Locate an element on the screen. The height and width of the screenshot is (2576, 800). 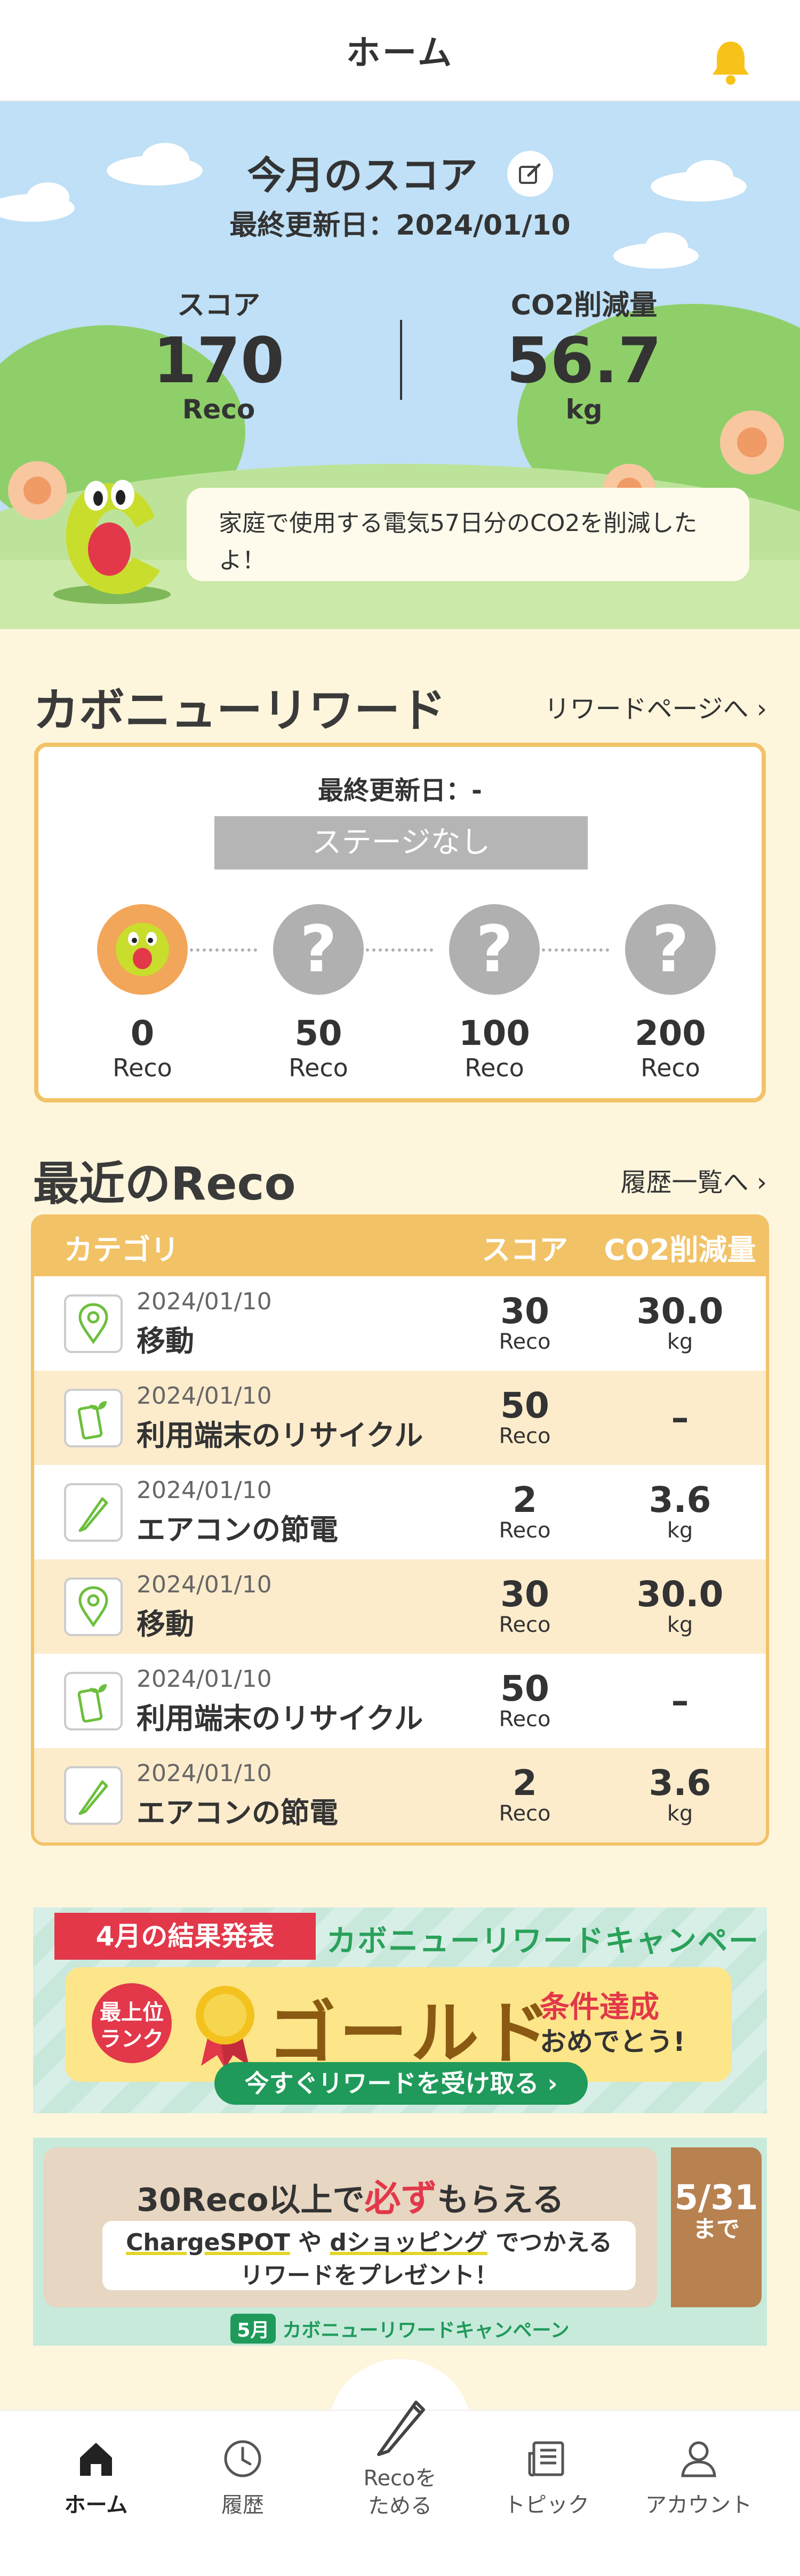
page-title: ホーム is located at coordinates (400, 53).